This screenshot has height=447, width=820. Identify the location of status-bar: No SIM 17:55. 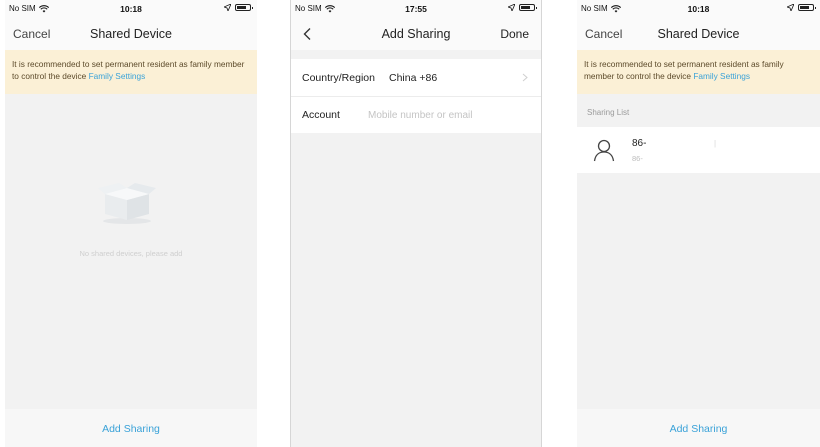
(416, 9).